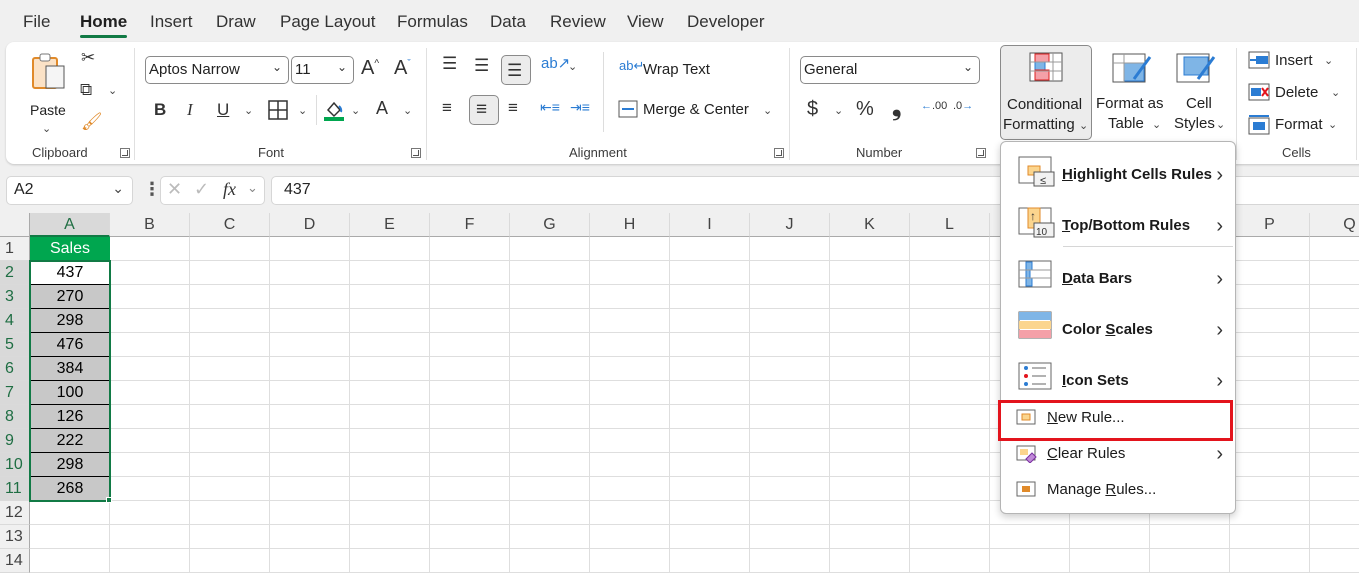  What do you see at coordinates (950, 225) in the screenshot?
I see `column-header-l: L` at bounding box center [950, 225].